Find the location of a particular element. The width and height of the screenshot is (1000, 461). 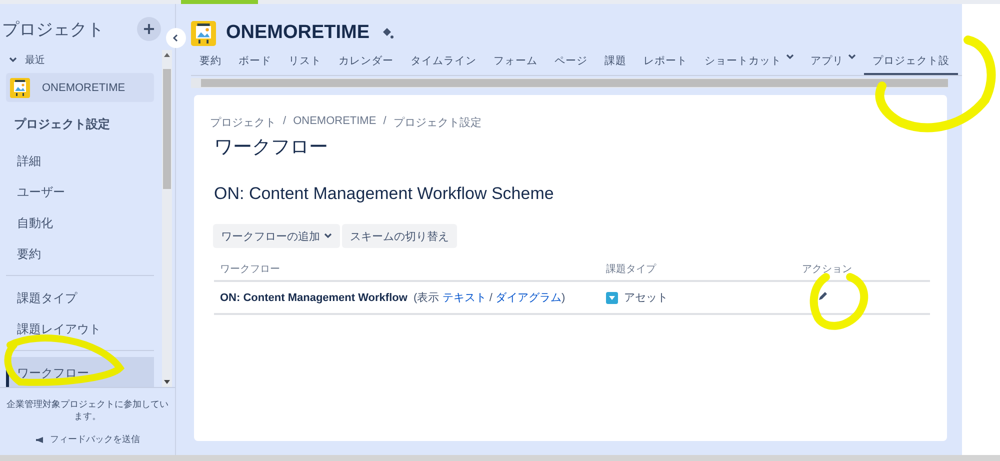

nav-tab: カレンダー is located at coordinates (366, 64).